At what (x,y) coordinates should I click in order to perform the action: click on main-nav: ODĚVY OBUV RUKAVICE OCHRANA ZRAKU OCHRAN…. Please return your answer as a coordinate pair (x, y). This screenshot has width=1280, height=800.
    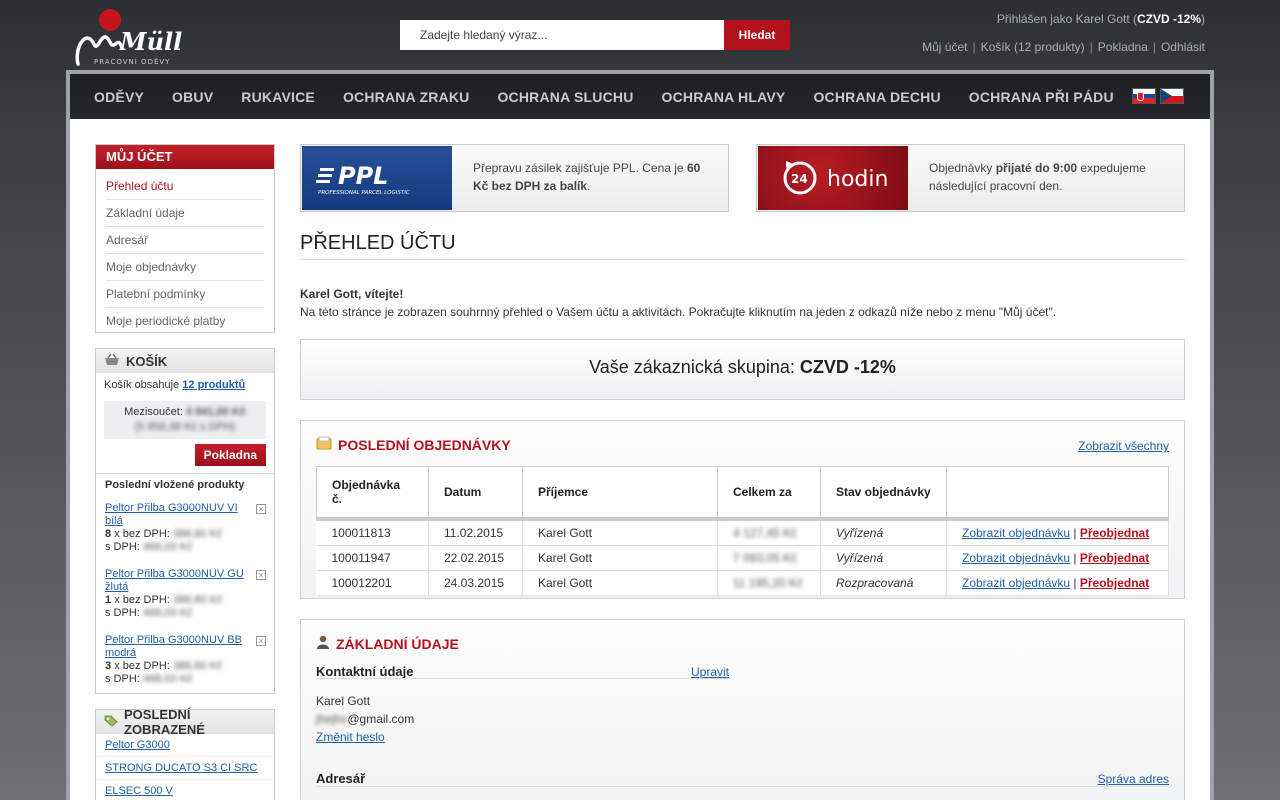
    Looking at the image, I should click on (640, 96).